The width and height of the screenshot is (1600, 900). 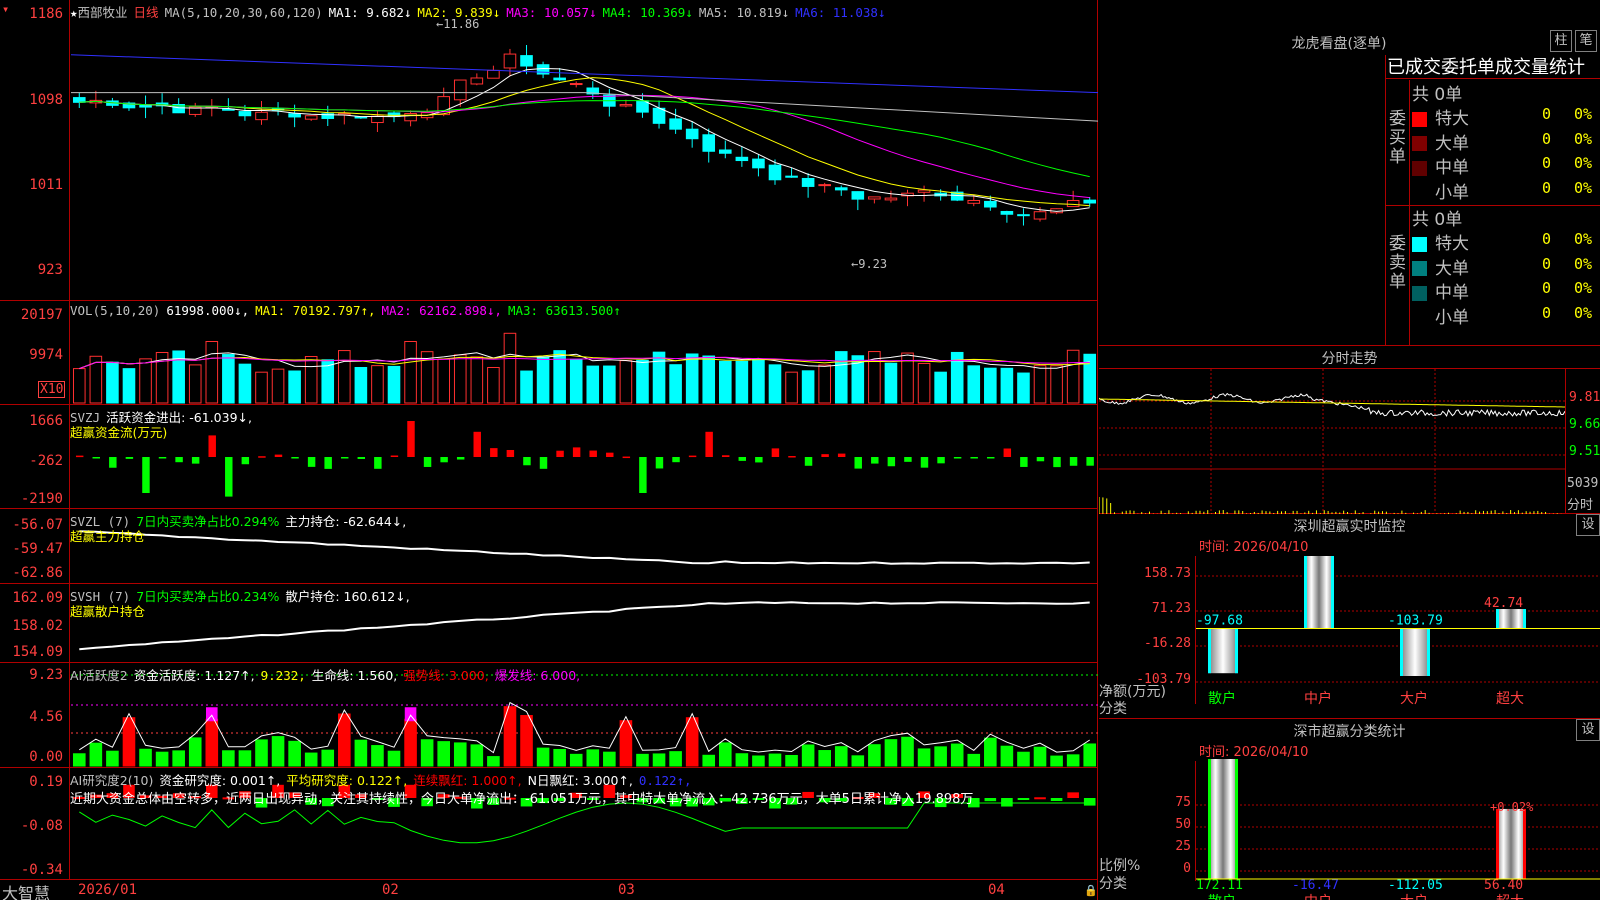 What do you see at coordinates (1397, 282) in the screenshot?
I see `label-char: 单` at bounding box center [1397, 282].